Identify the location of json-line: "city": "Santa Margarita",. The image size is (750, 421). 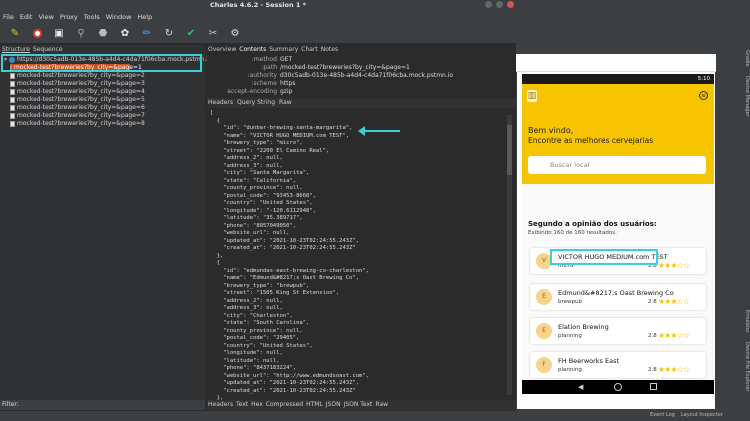
(260, 173).